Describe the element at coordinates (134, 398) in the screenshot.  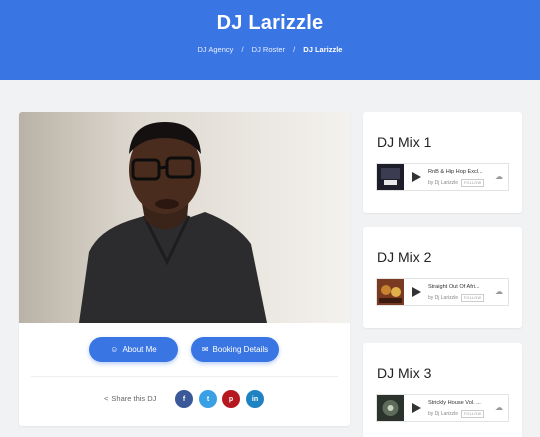
I see `share-text: Share this DJ` at that location.